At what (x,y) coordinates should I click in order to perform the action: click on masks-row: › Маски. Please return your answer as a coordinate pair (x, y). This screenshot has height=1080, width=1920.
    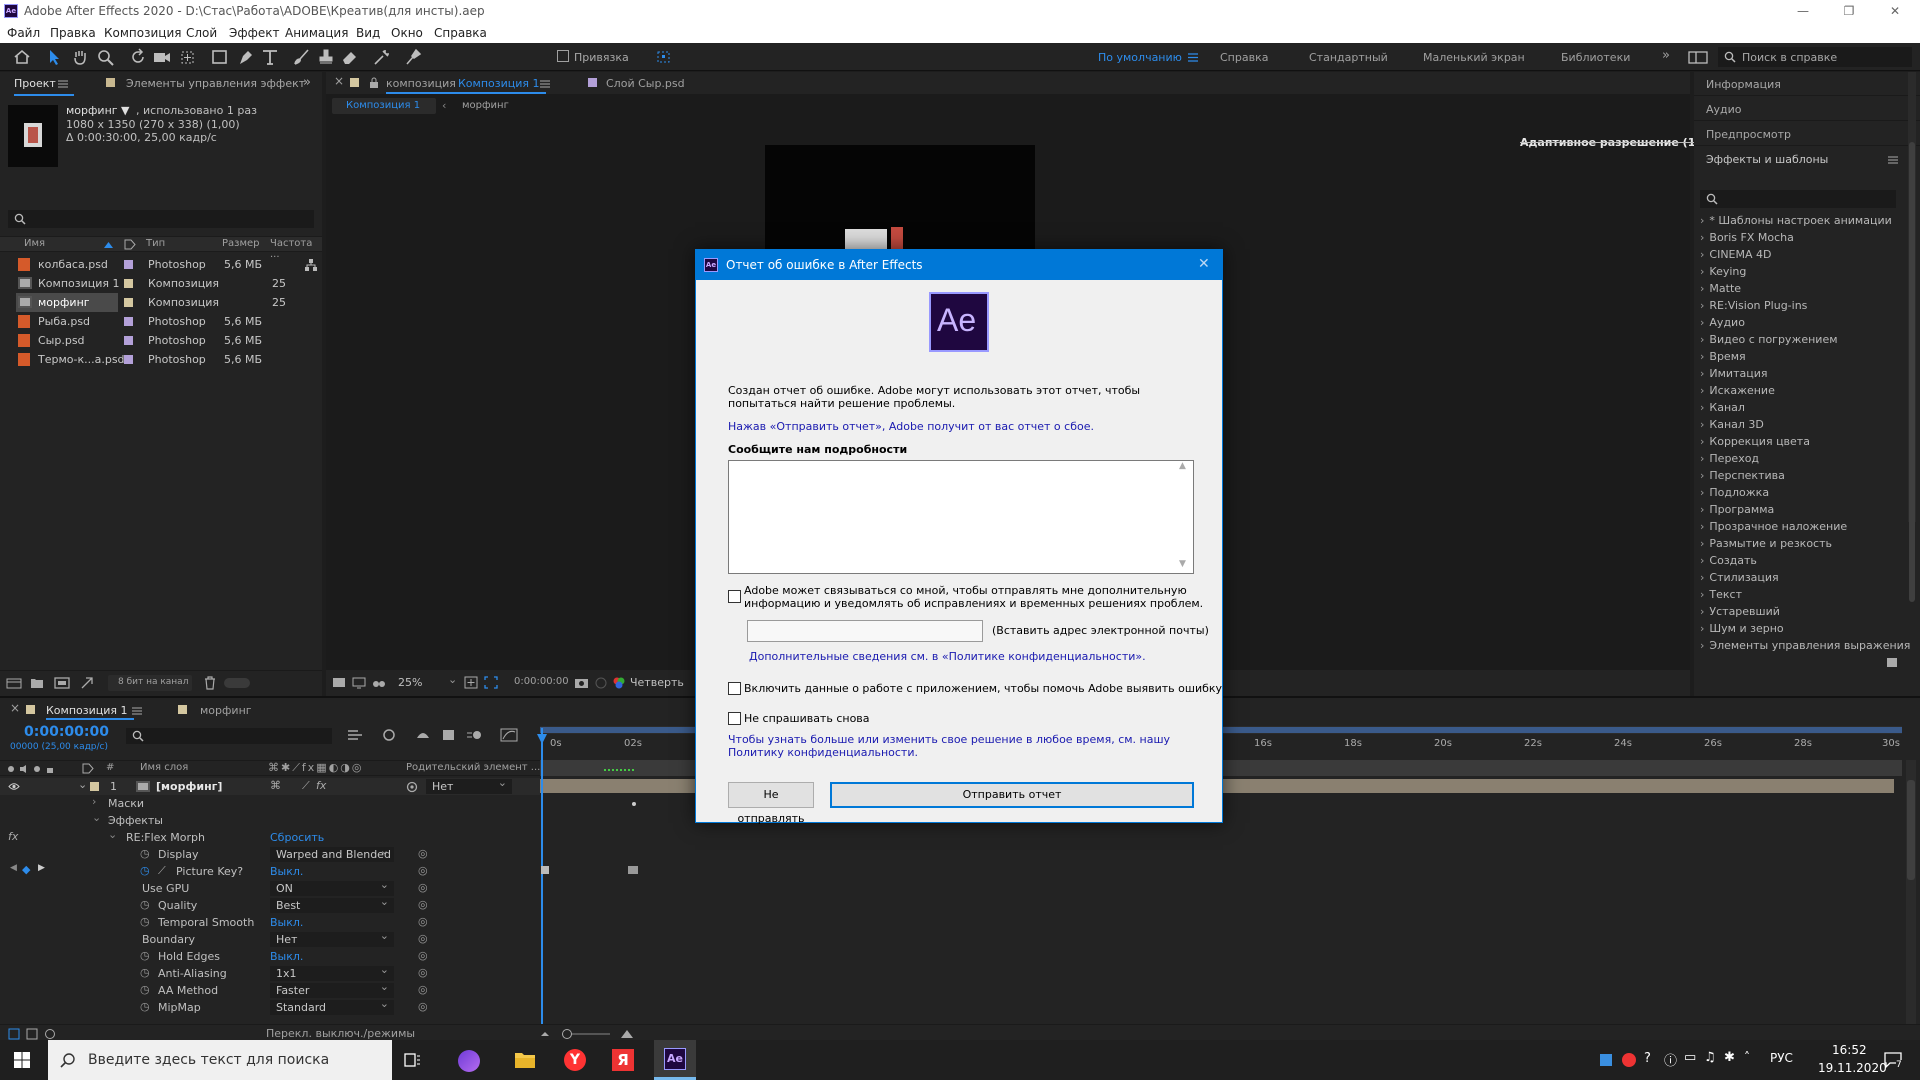
    Looking at the image, I should click on (270, 803).